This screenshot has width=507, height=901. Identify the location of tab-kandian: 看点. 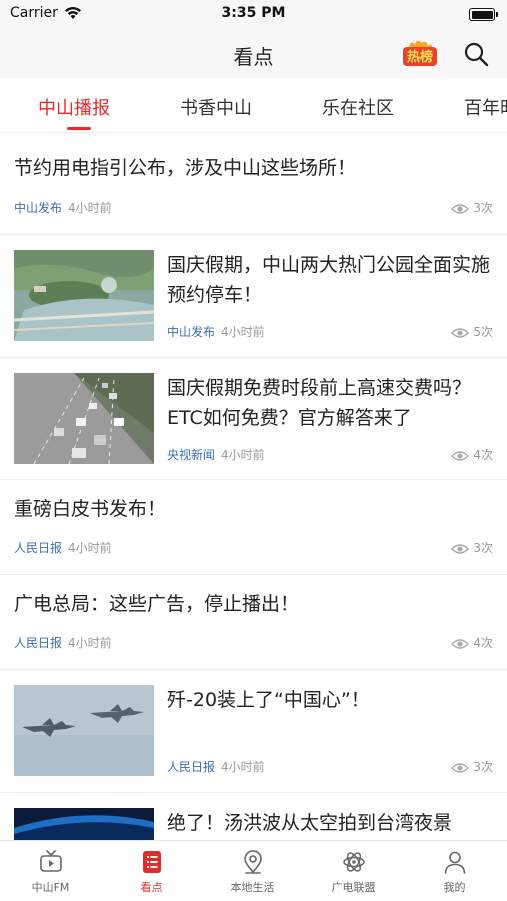
(151, 872).